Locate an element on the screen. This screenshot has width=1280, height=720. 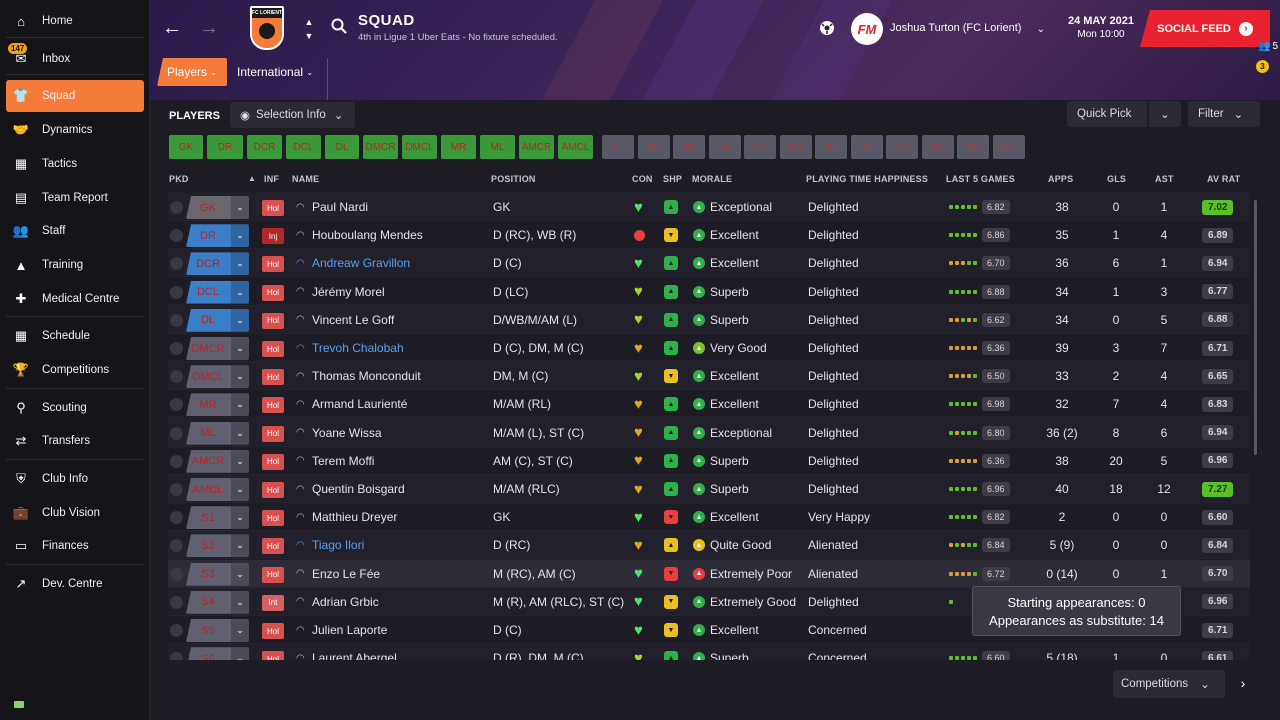
picked-position-dropdown: S3 ⌄ is located at coordinates (217, 574).